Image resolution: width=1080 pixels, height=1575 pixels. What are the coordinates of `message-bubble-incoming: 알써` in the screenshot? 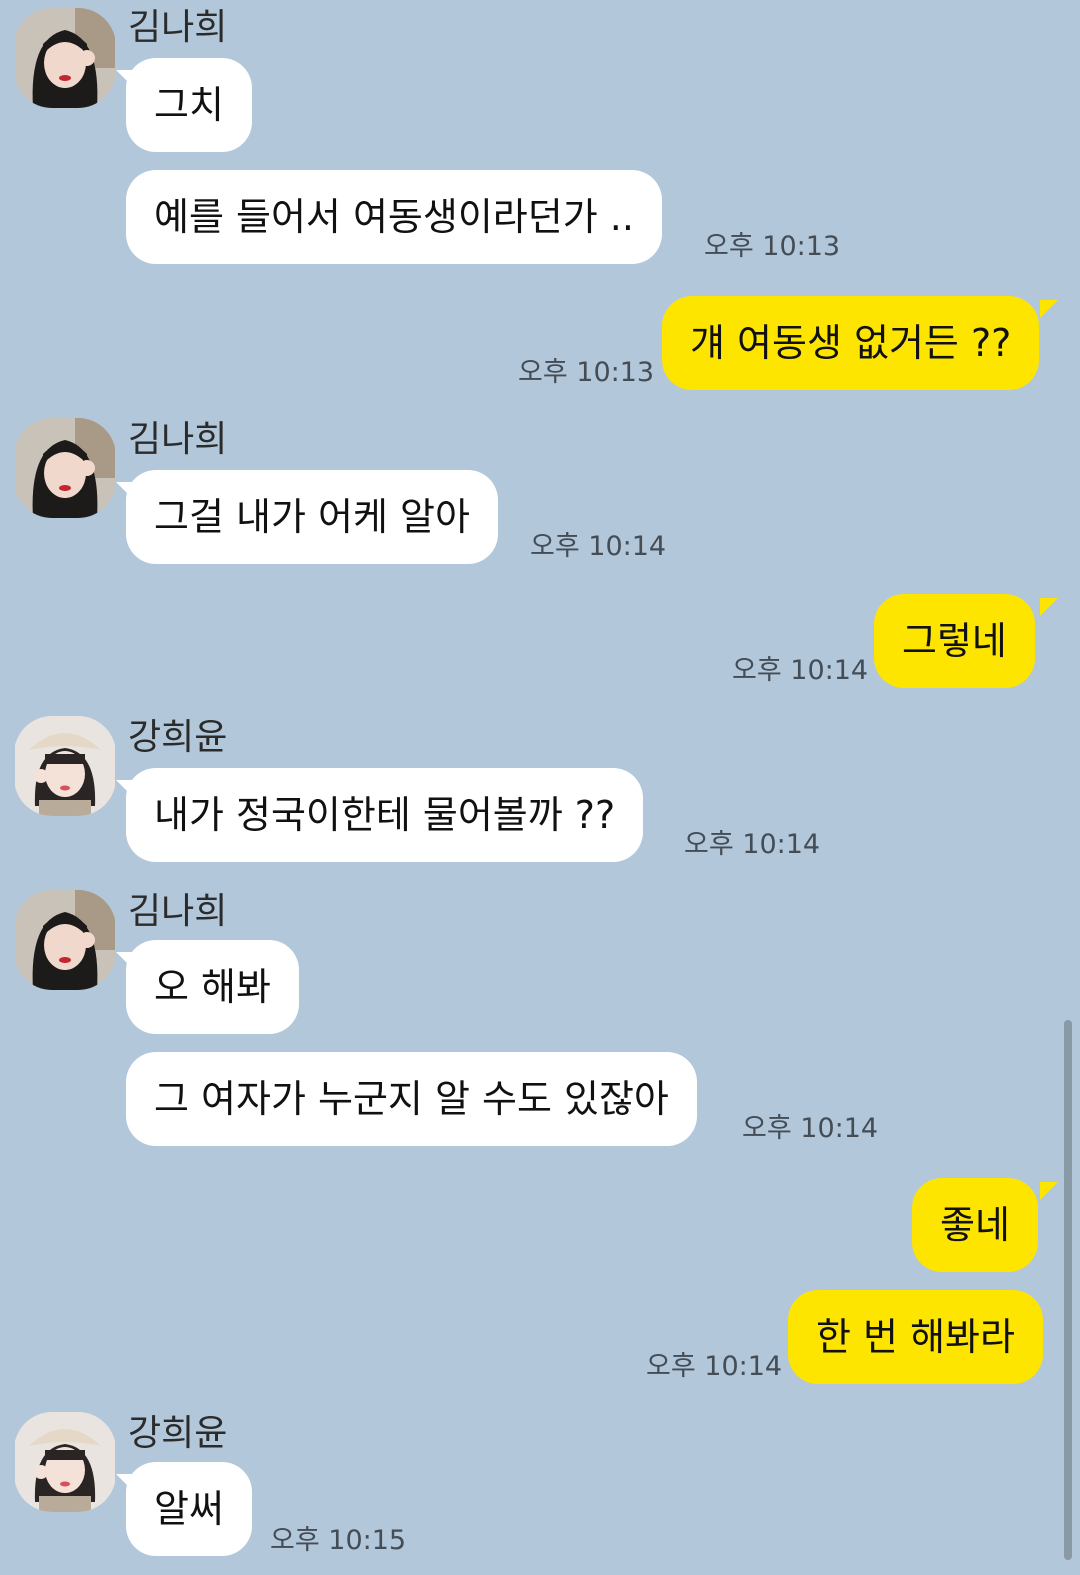 It's located at (189, 1509).